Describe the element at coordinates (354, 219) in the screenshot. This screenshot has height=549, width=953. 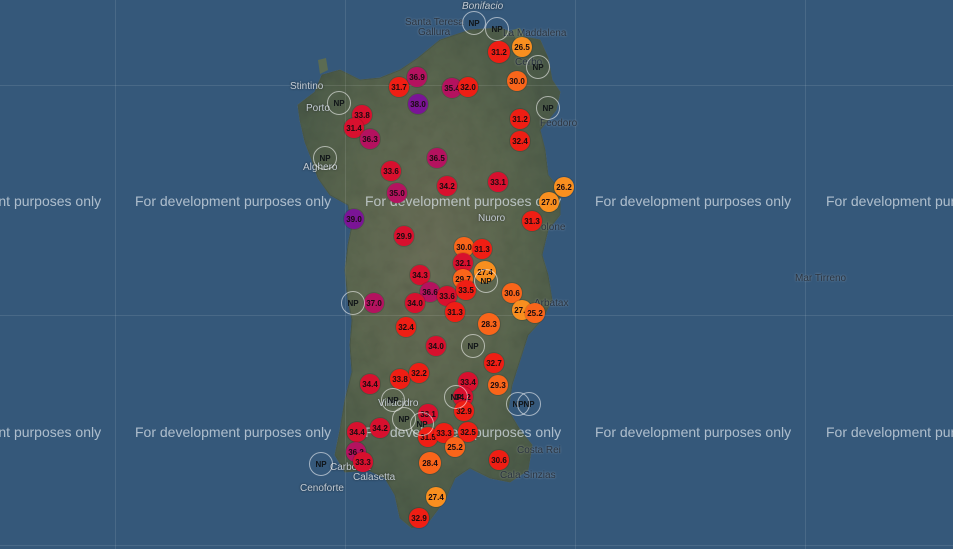
I see `temperature-marker: 39.0` at that location.